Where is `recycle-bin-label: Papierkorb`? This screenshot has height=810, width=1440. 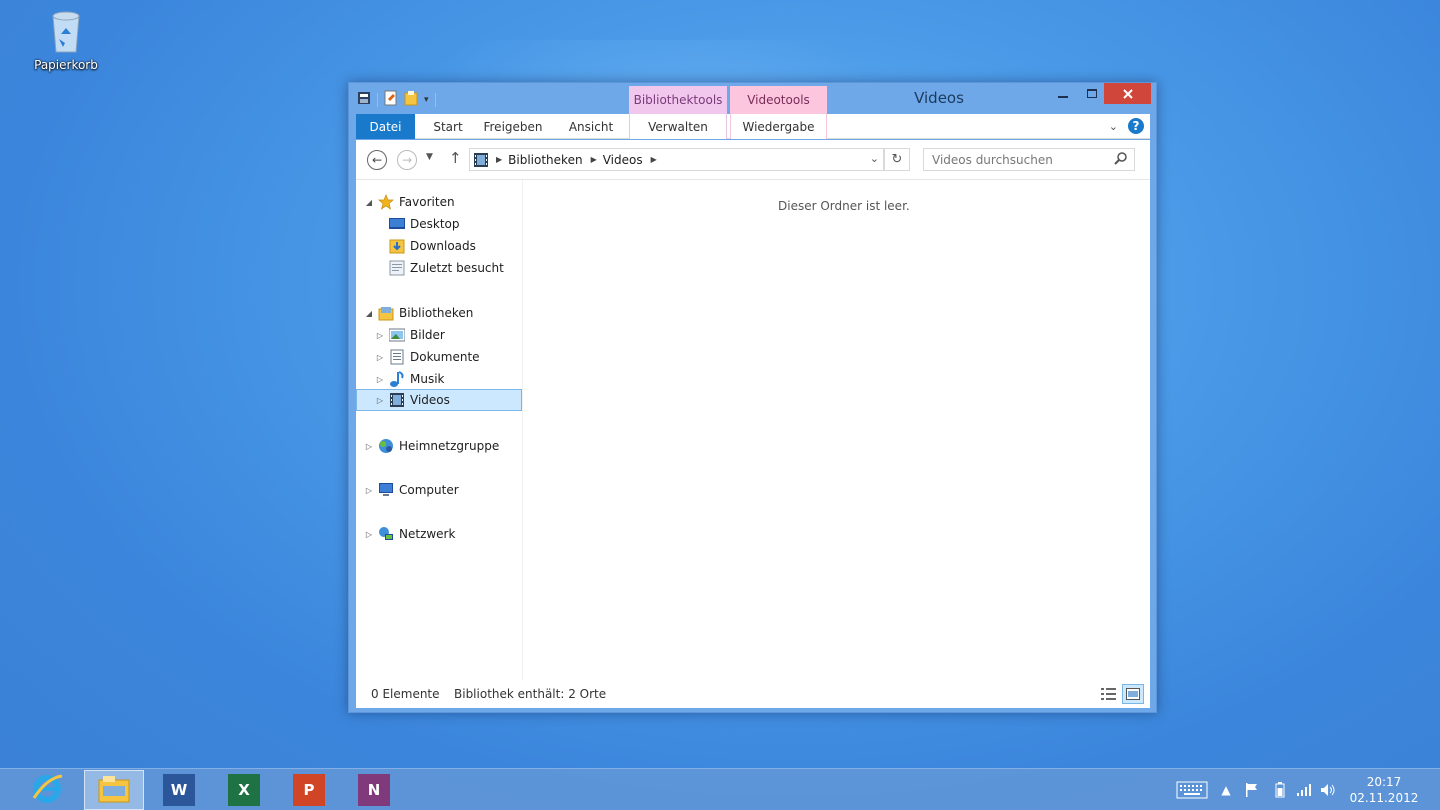 recycle-bin-label: Papierkorb is located at coordinates (66, 65).